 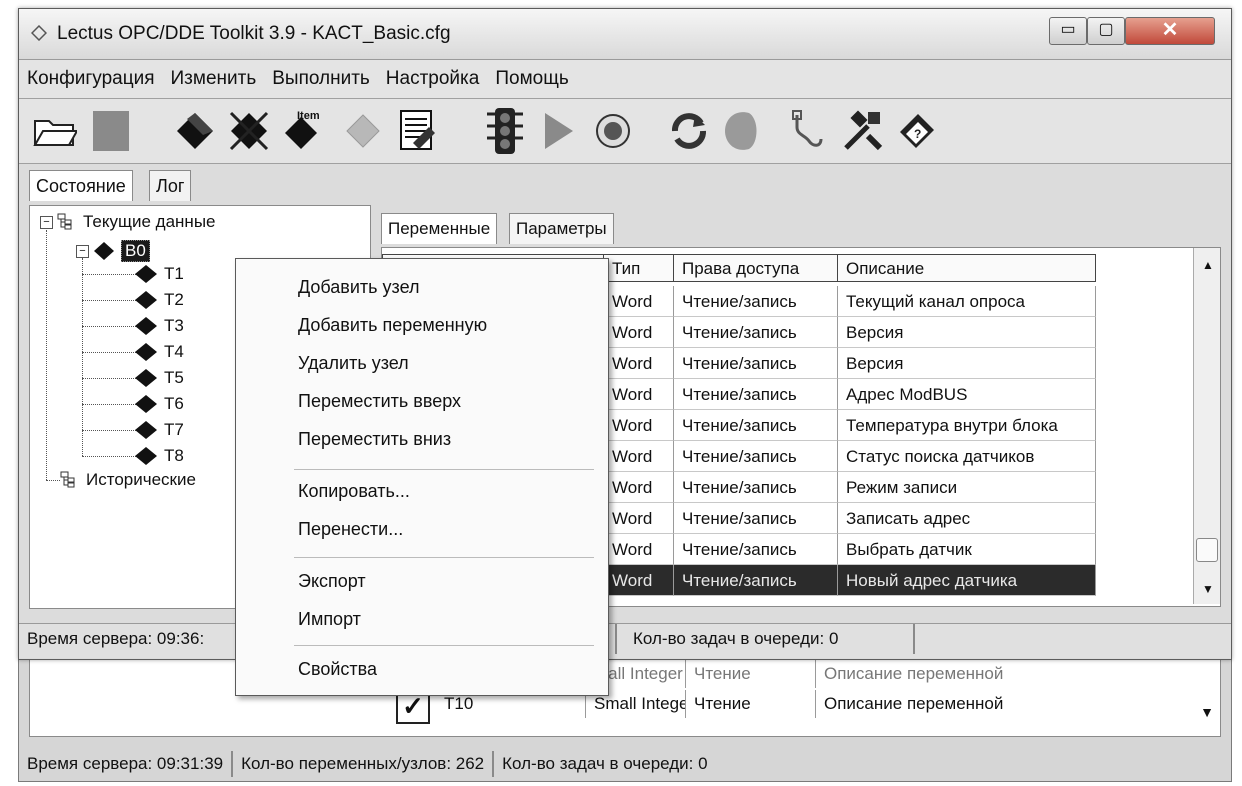 I want to click on menu-help: Помощь, so click(x=531, y=79).